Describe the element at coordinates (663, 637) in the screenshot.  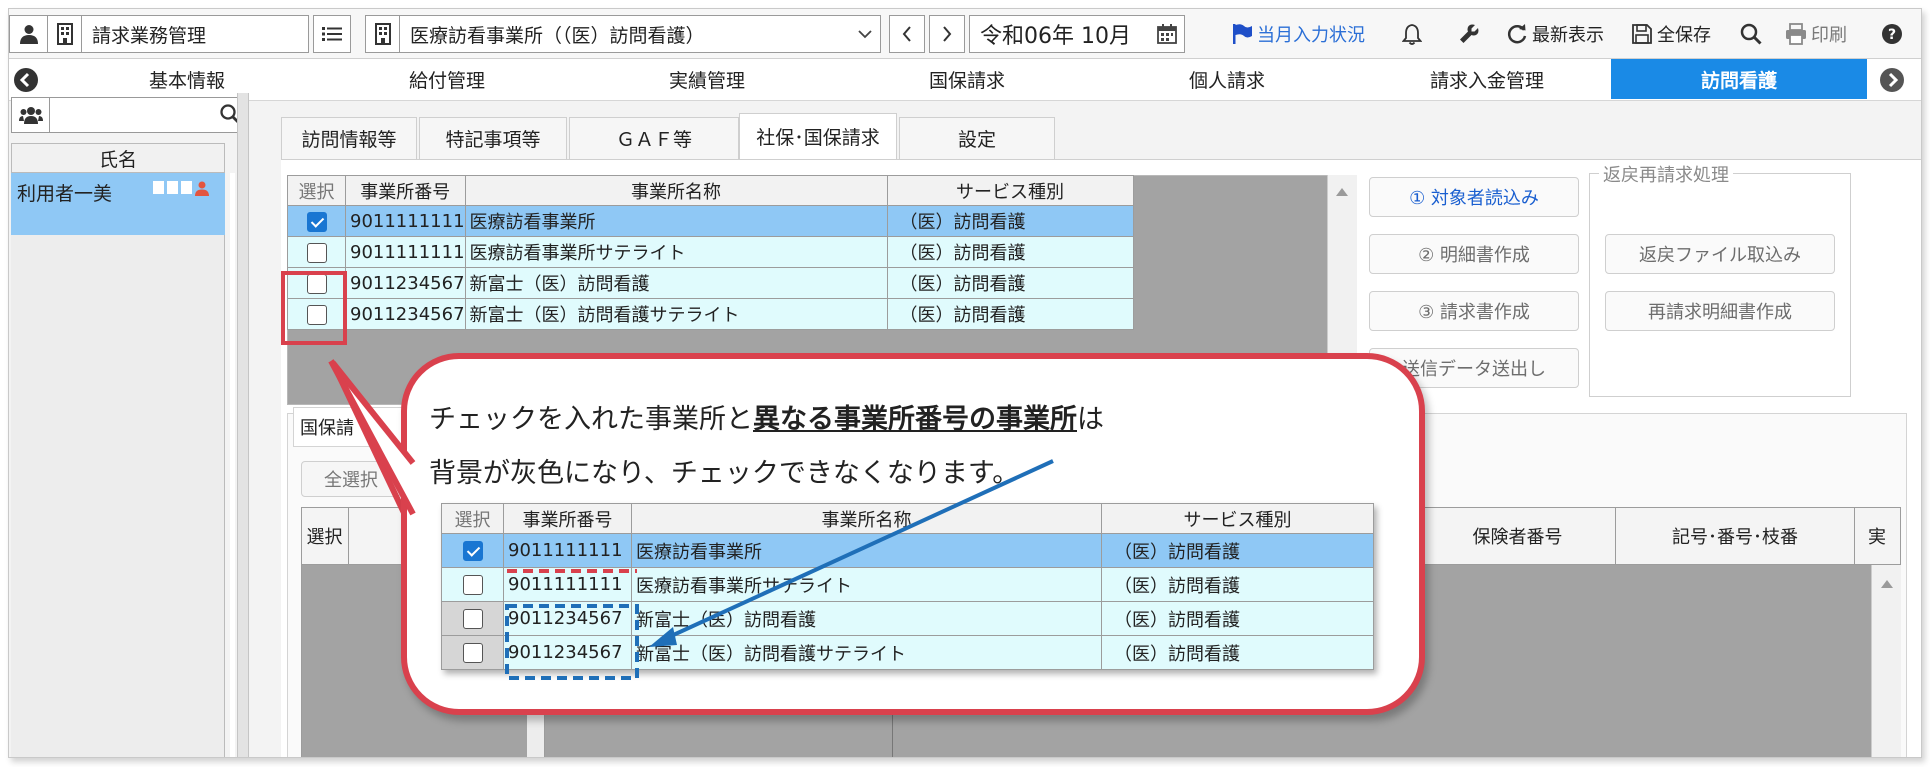
I see `blue-arrow-head` at that location.